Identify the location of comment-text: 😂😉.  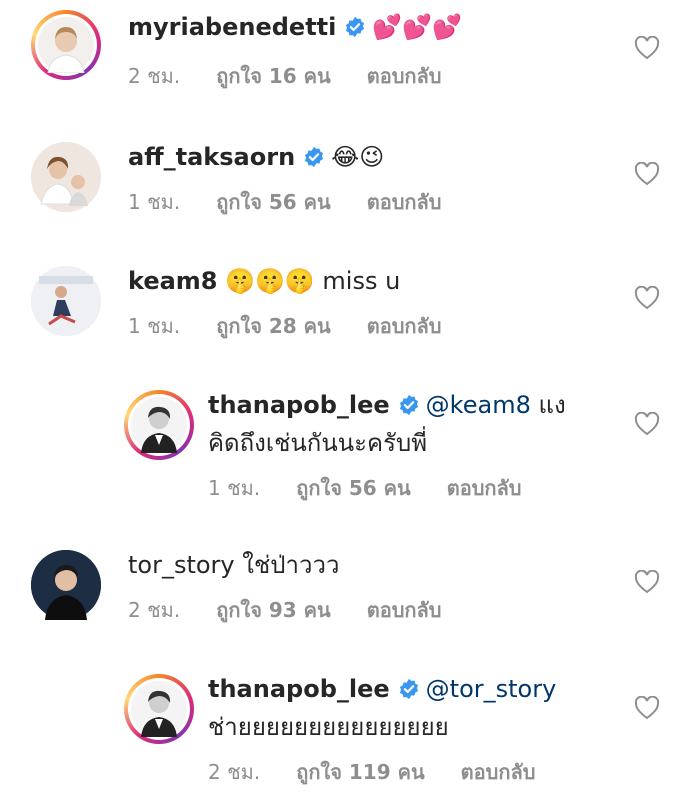
(358, 157).